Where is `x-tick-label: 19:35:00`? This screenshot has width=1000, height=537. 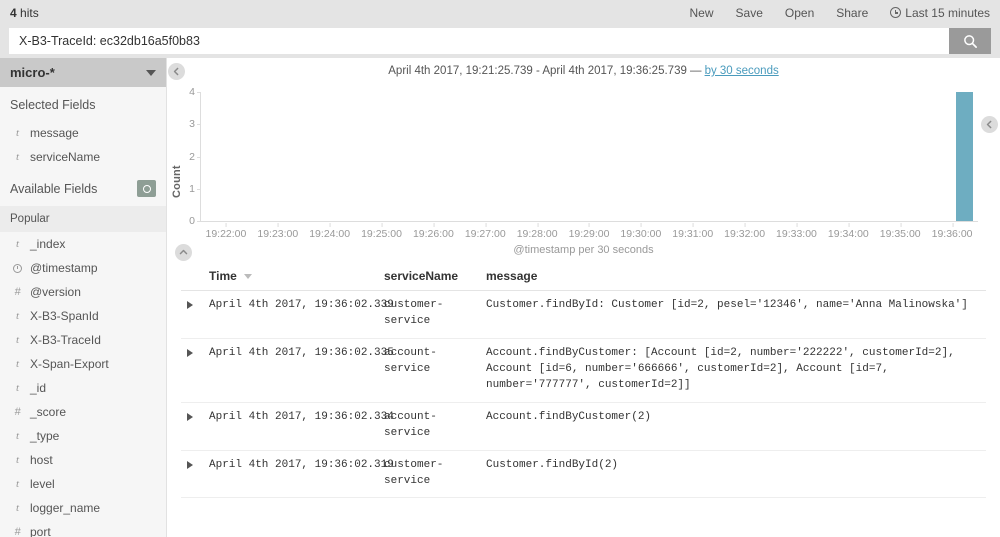
x-tick-label: 19:35:00 is located at coordinates (900, 231).